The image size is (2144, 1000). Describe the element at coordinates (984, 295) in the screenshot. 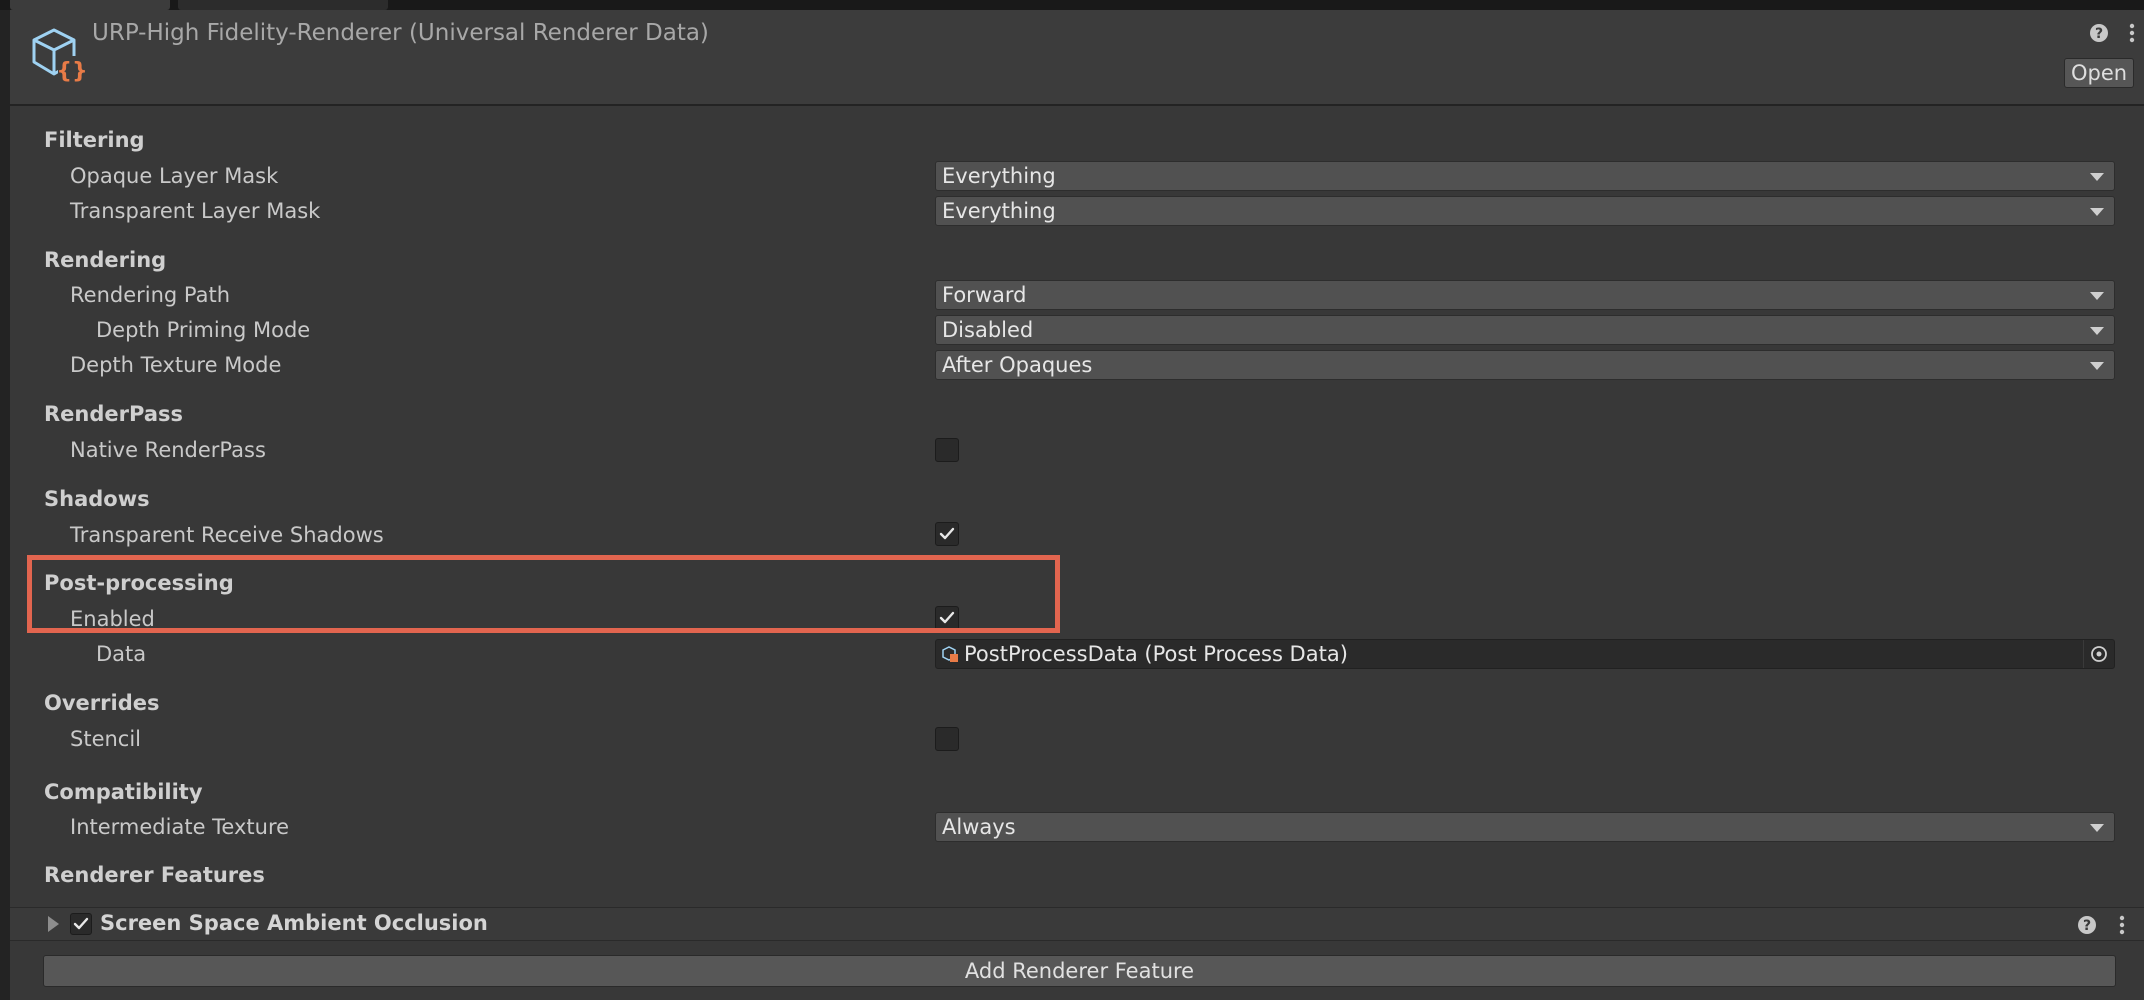

I see `dropdown-value: Forward` at that location.